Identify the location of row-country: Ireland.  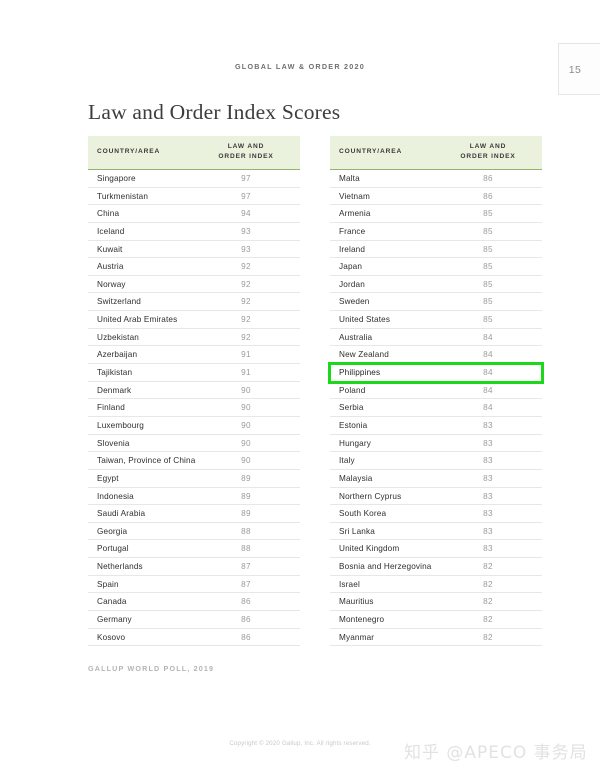
(352, 249).